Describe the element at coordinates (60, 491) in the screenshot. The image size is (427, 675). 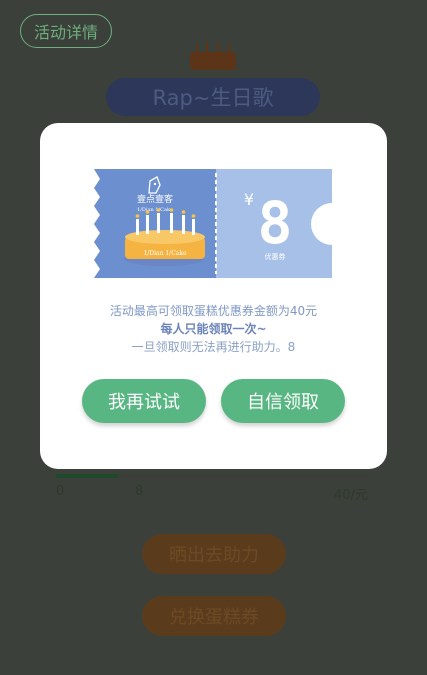
I see `progress-min-label: 0` at that location.